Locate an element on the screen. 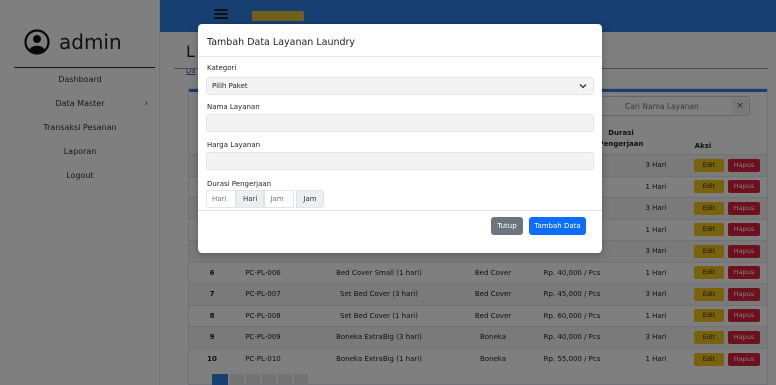  harga-layanan-label: Harga Layanan is located at coordinates (234, 145).